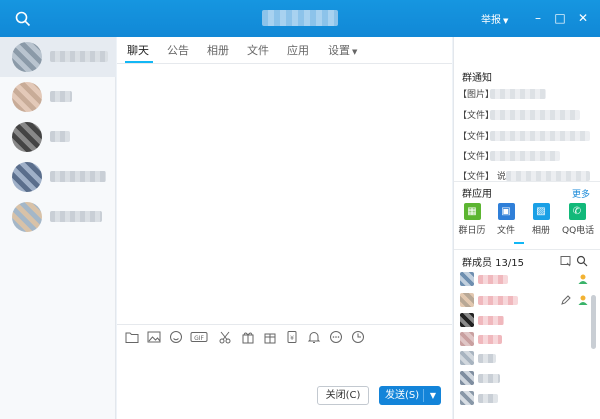 The width and height of the screenshot is (600, 419). What do you see at coordinates (566, 300) in the screenshot?
I see `edit-icon` at bounding box center [566, 300].